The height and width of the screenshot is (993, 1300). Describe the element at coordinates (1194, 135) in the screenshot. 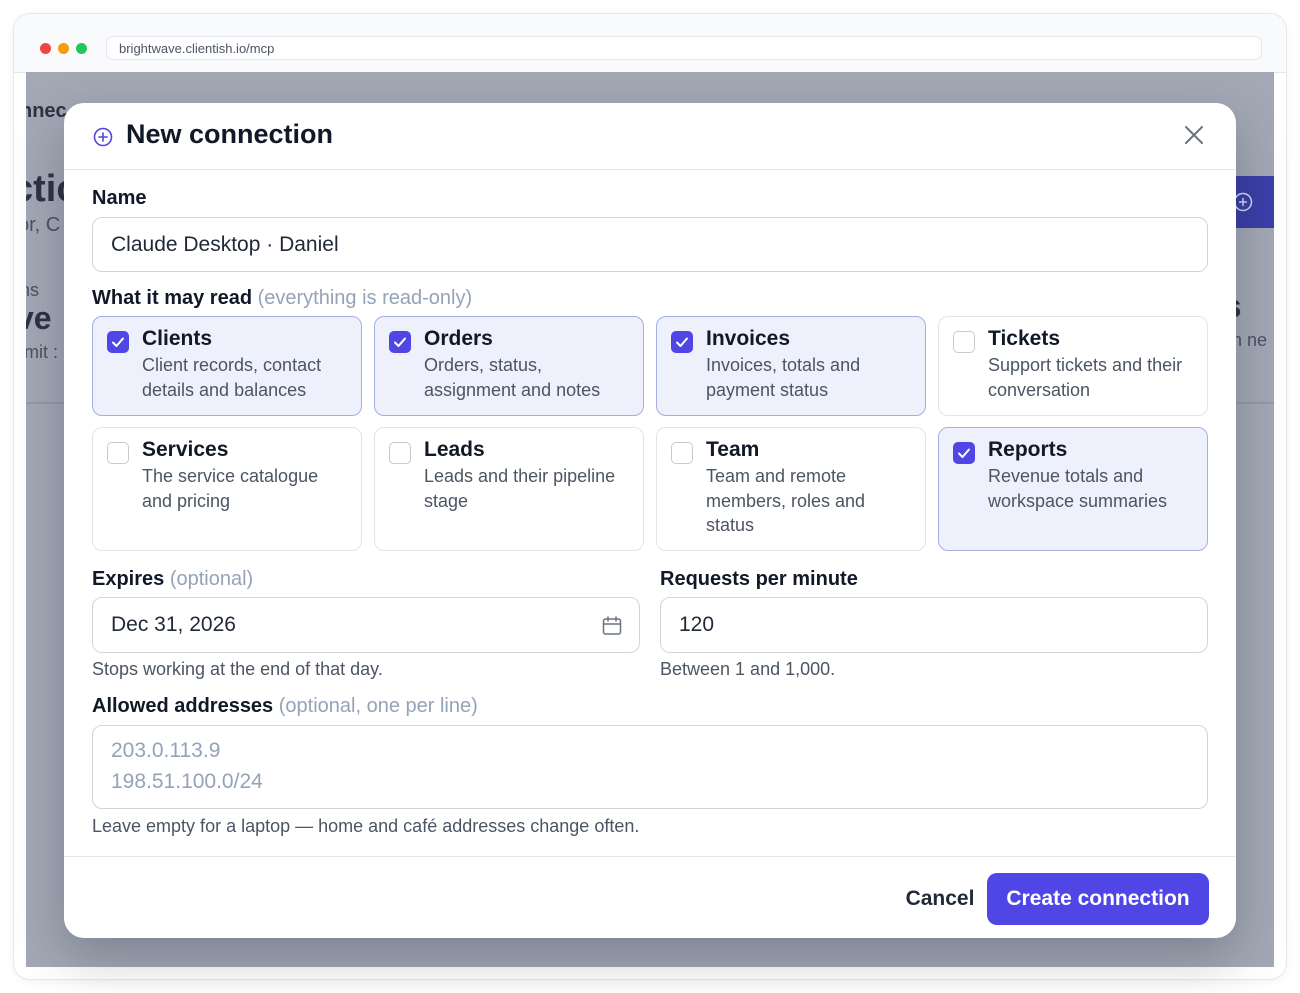

I see `close-icon` at that location.